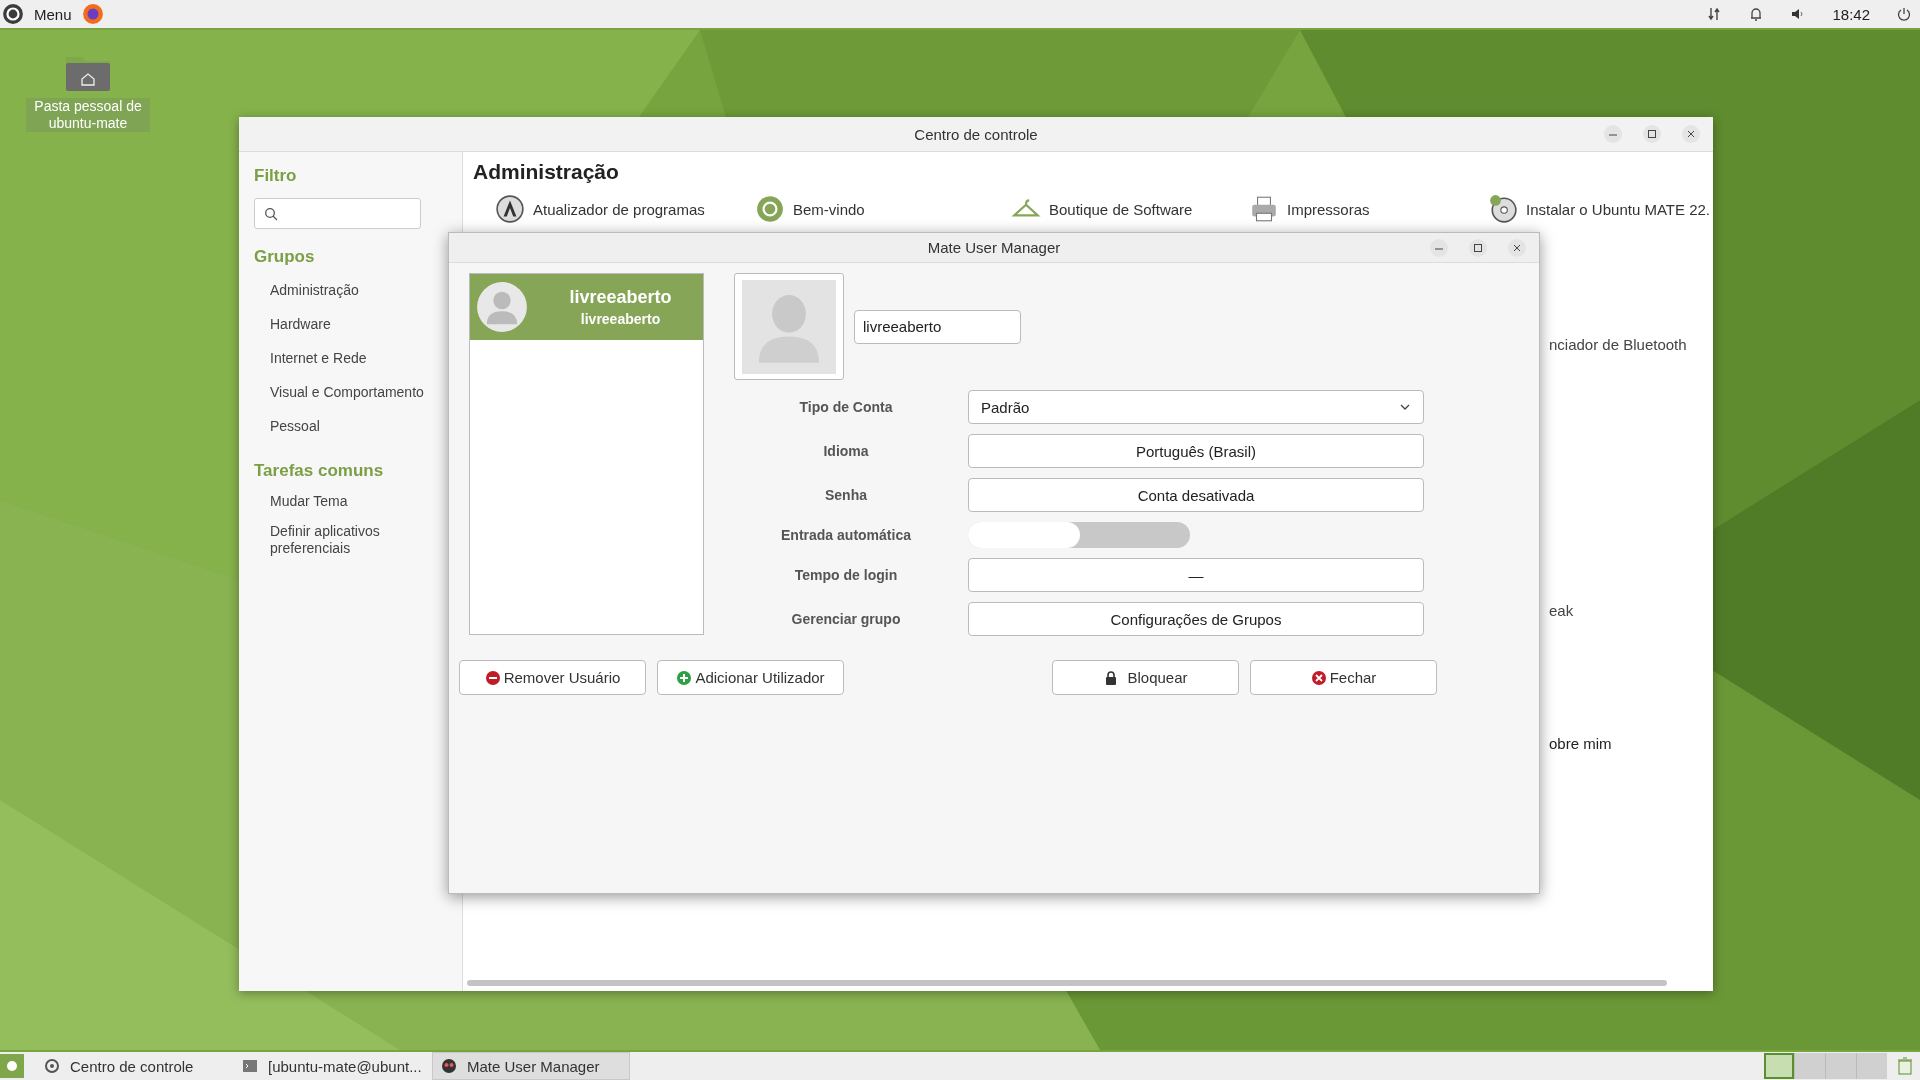 This screenshot has width=1920, height=1080. What do you see at coordinates (1904, 14) in the screenshot?
I see `power-icon` at bounding box center [1904, 14].